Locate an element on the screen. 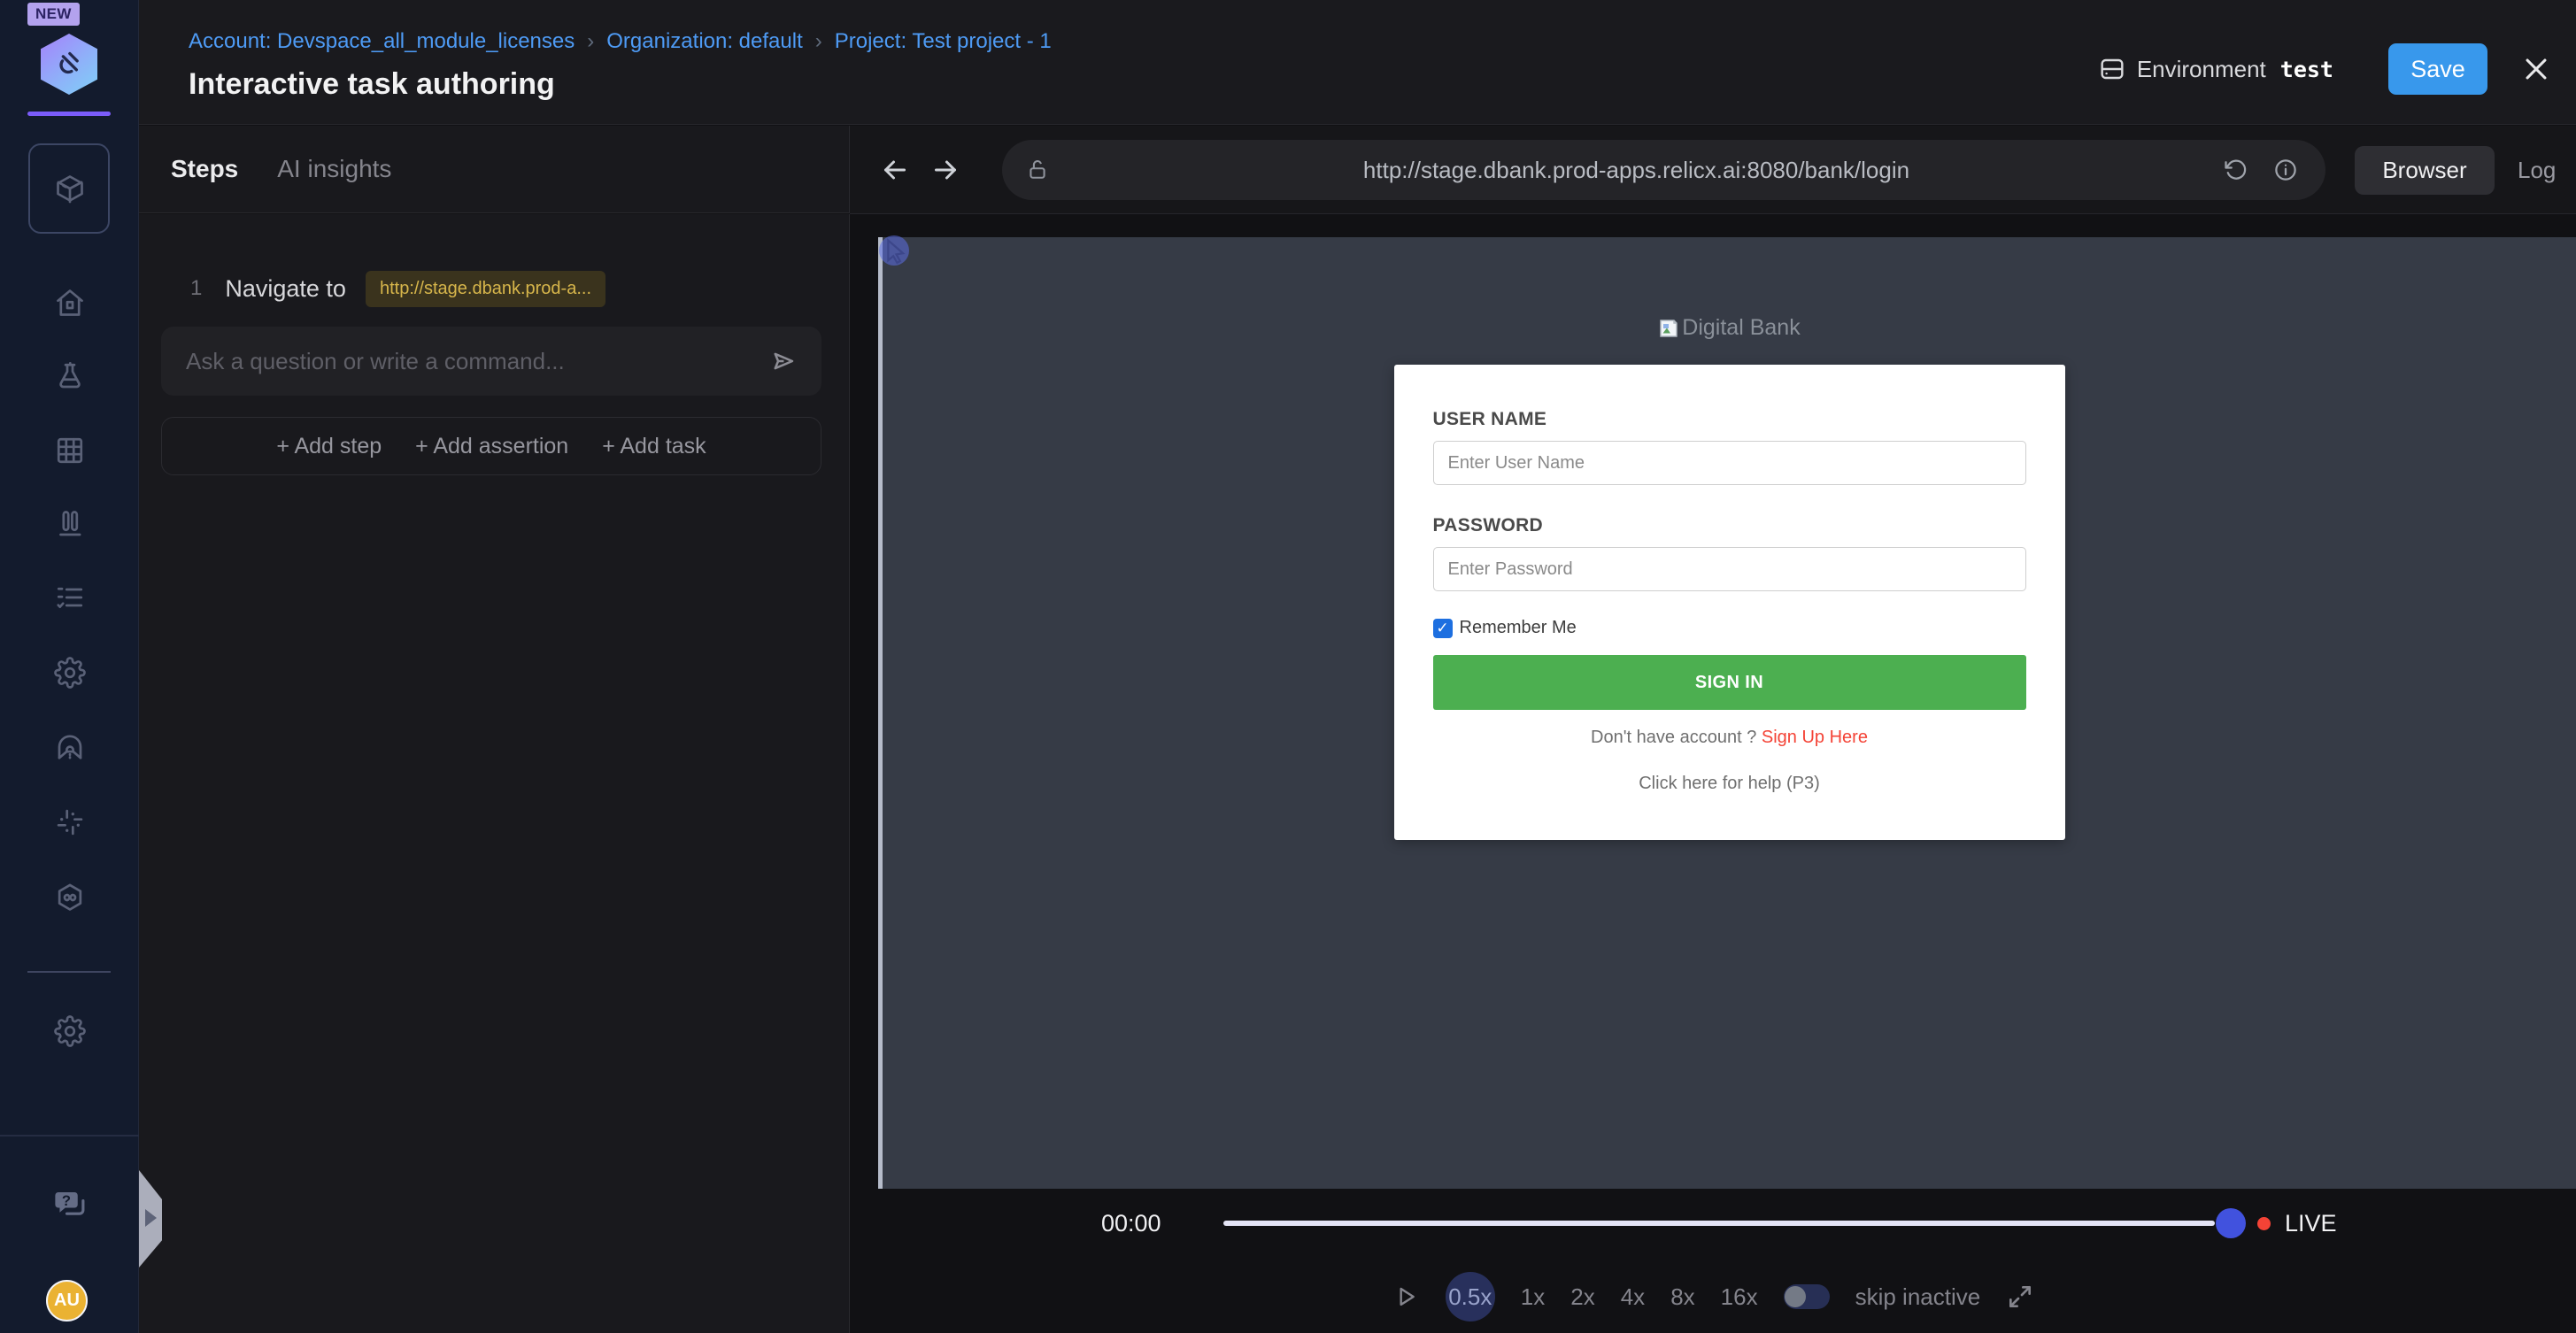  package-cube-icon is located at coordinates (69, 189).